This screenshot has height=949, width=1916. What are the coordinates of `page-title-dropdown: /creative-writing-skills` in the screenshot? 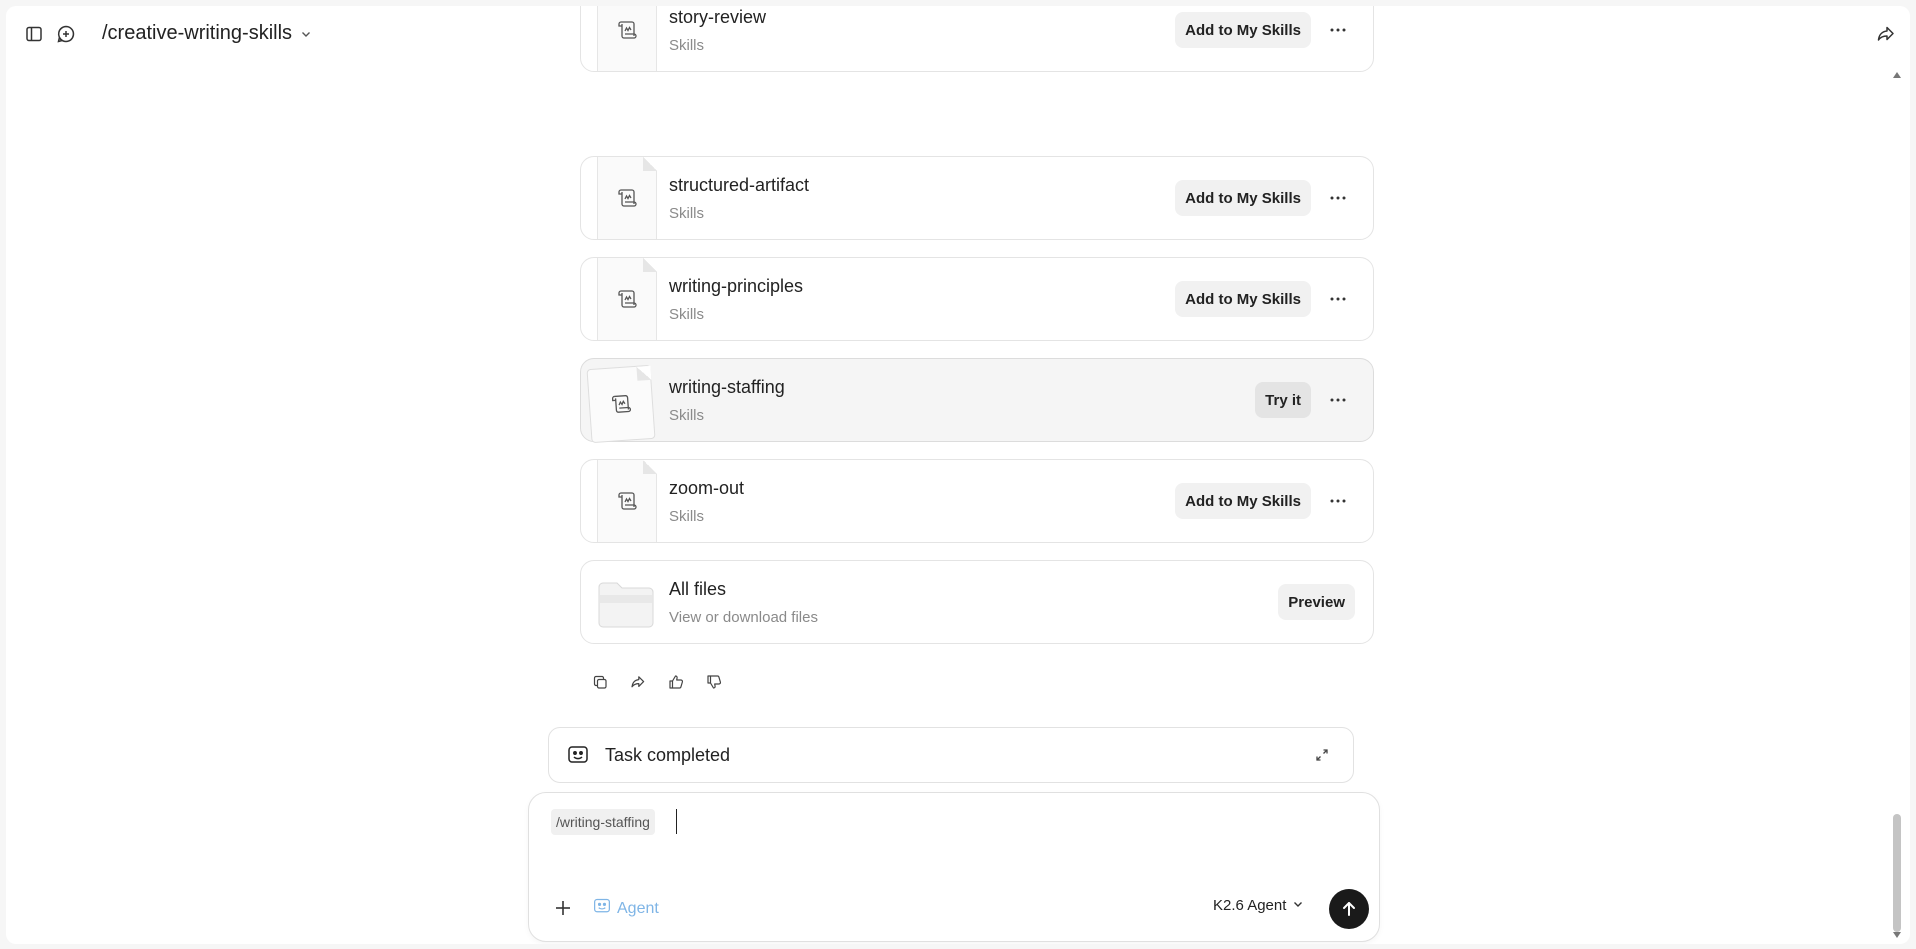 It's located at (207, 33).